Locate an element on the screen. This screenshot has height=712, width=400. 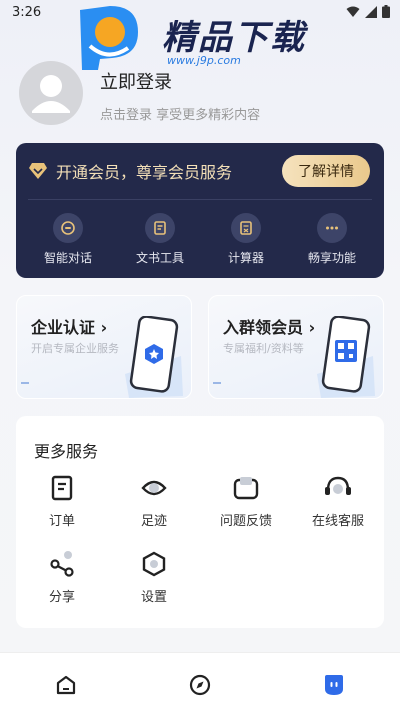
order-icon is located at coordinates (62, 488).